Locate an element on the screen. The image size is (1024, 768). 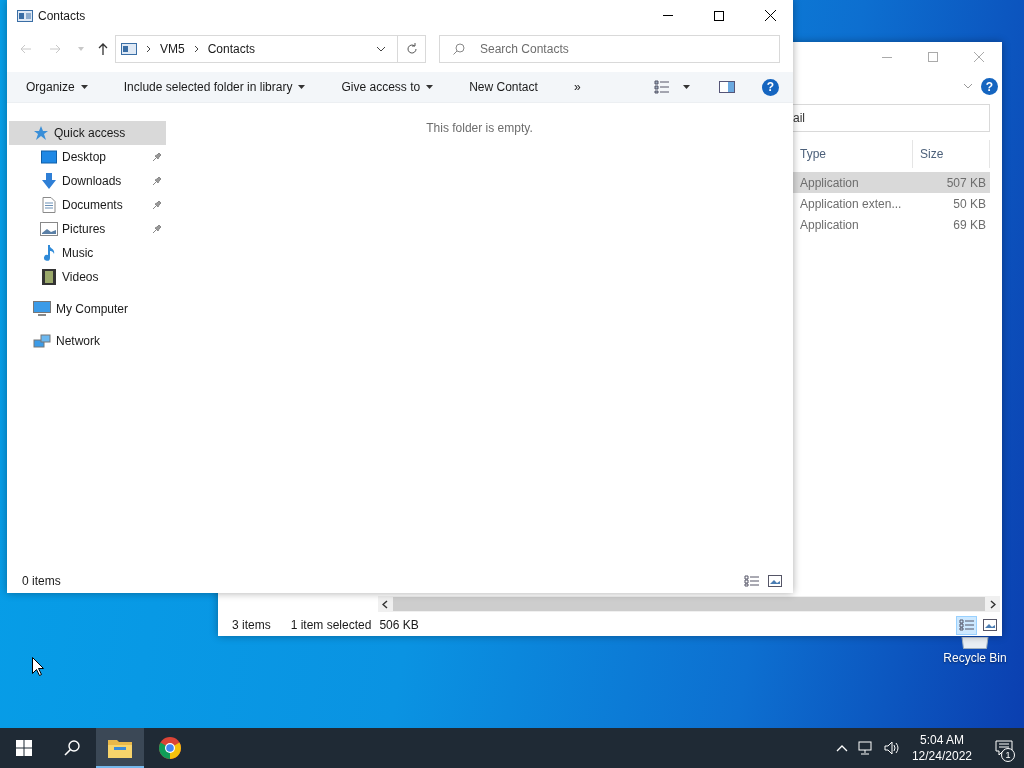
status-text: 3 items is located at coordinates (251, 625).